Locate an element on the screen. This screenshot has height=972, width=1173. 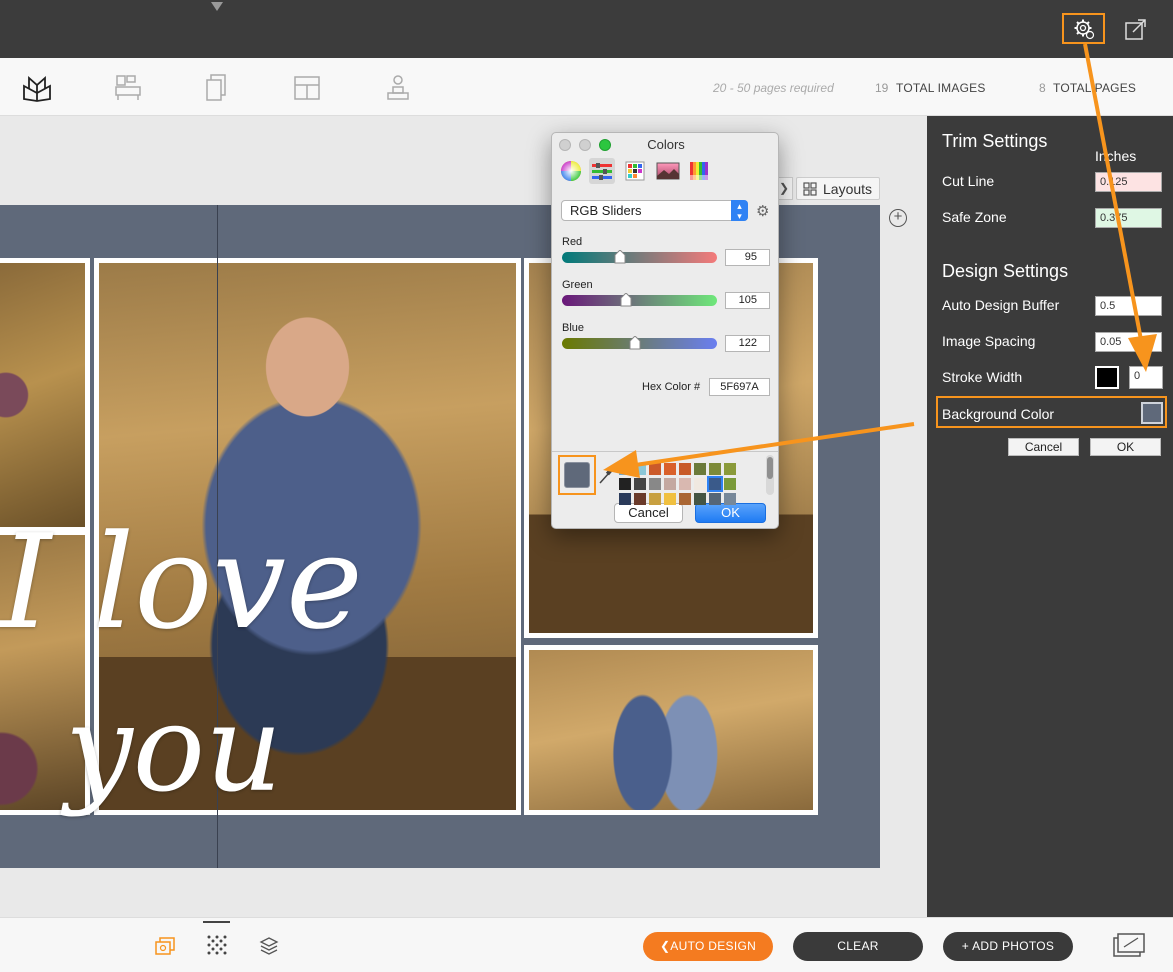
picker-ok-button: OK is located at coordinates (730, 513).